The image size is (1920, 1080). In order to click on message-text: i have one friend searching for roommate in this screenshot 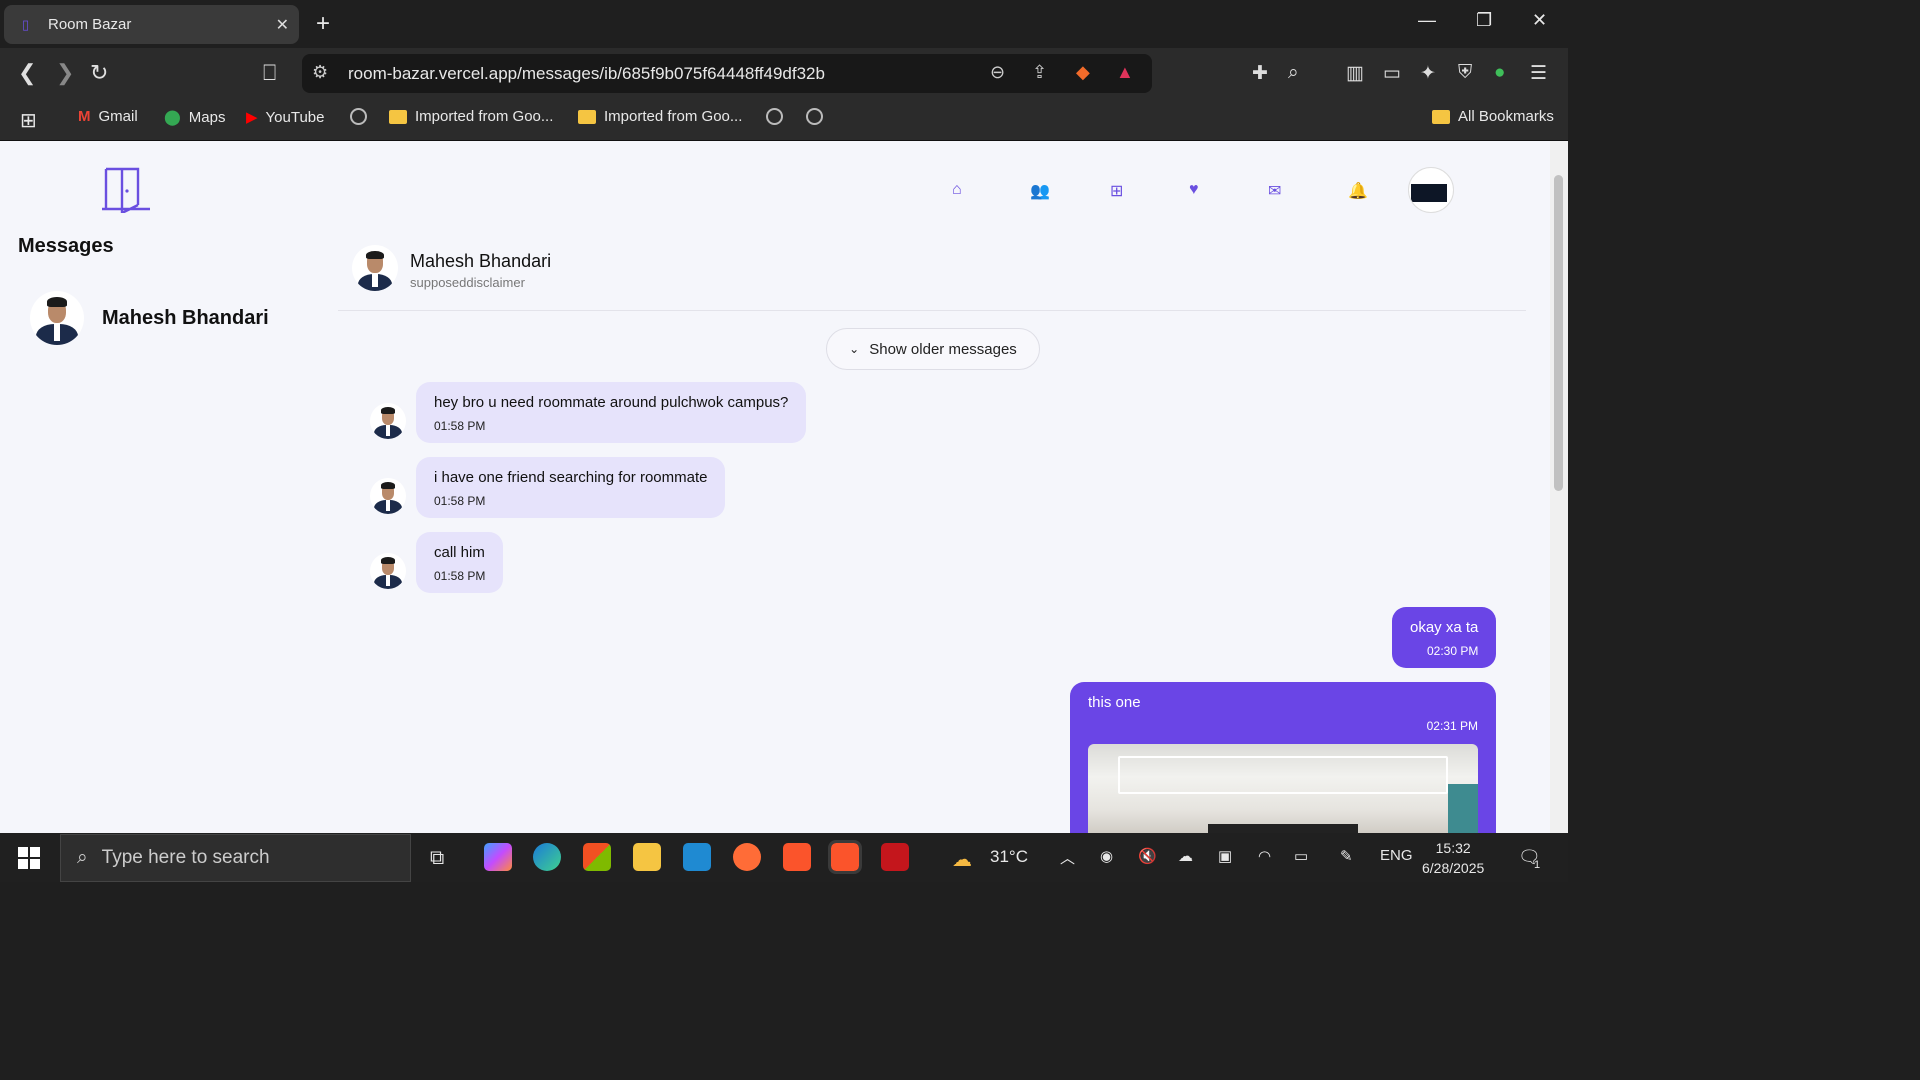, I will do `click(571, 477)`.